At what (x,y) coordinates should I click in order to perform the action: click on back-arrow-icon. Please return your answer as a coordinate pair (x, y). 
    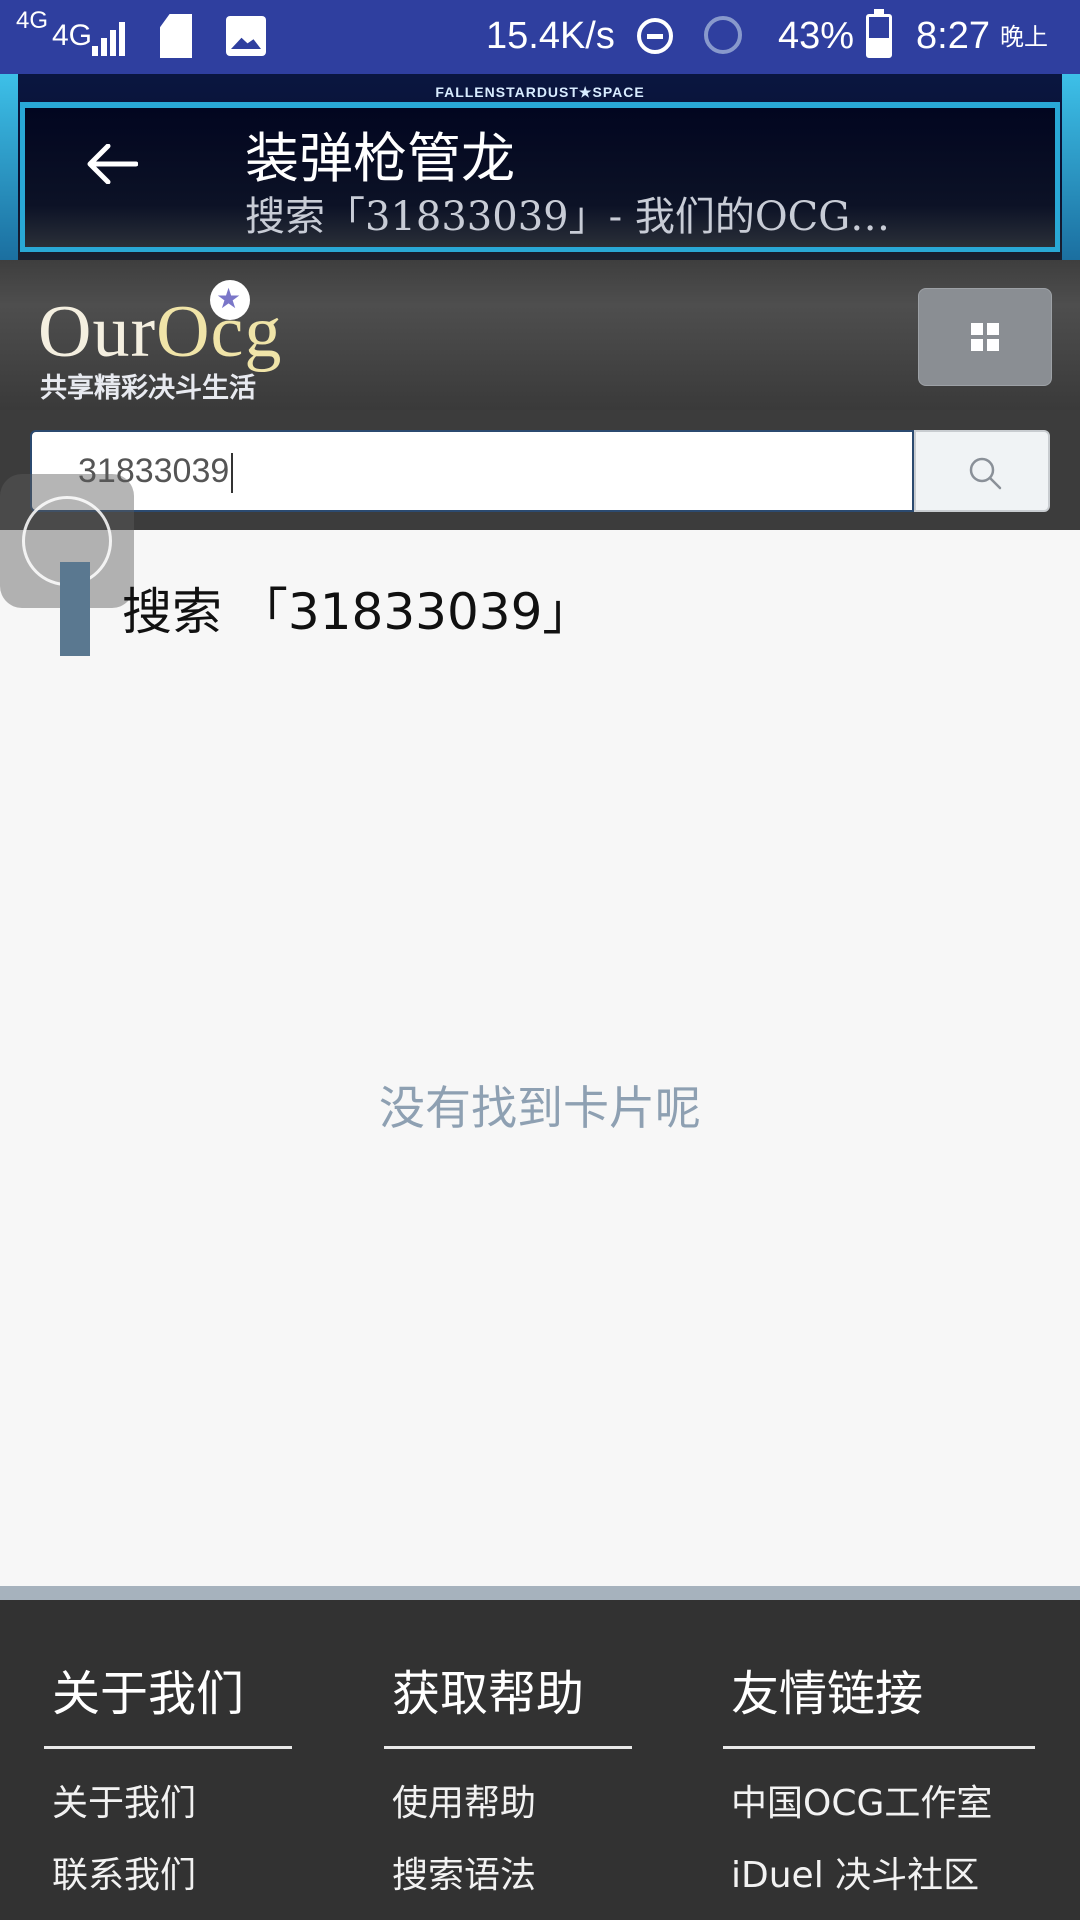
    Looking at the image, I should click on (112, 164).